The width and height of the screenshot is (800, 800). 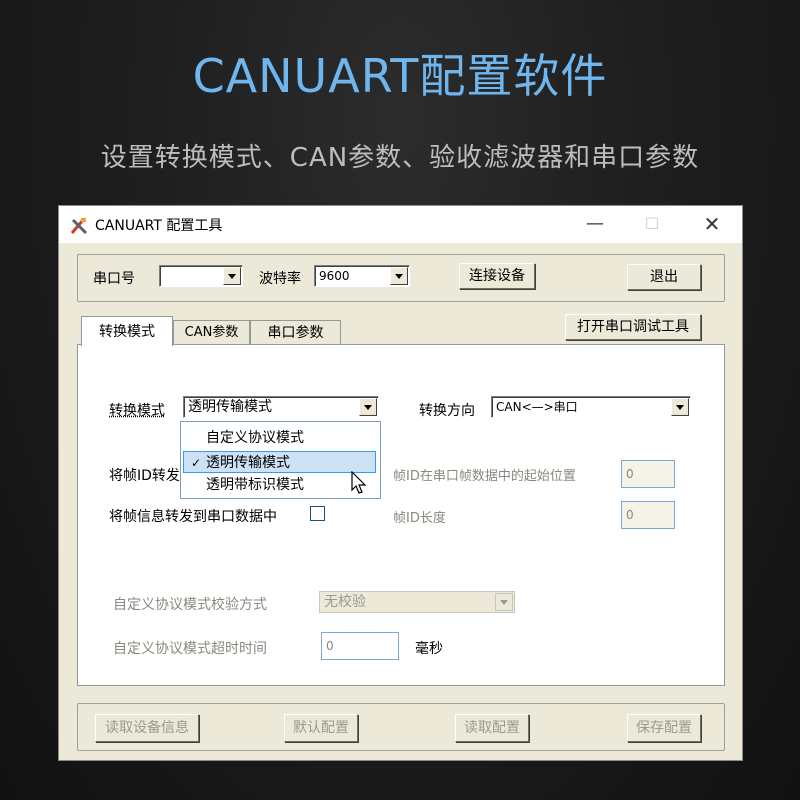 What do you see at coordinates (712, 224) in the screenshot?
I see `close-button: ✕` at bounding box center [712, 224].